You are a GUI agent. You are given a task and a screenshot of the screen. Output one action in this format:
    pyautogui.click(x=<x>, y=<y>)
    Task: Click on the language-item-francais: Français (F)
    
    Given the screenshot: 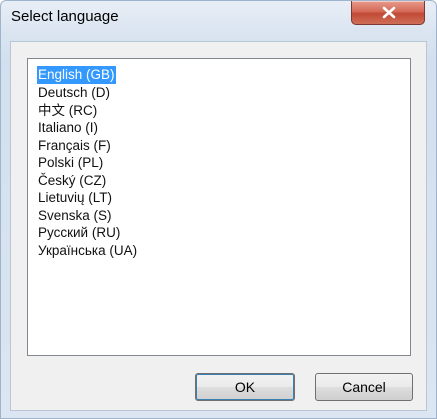 What is the action you would take?
    pyautogui.click(x=87, y=146)
    